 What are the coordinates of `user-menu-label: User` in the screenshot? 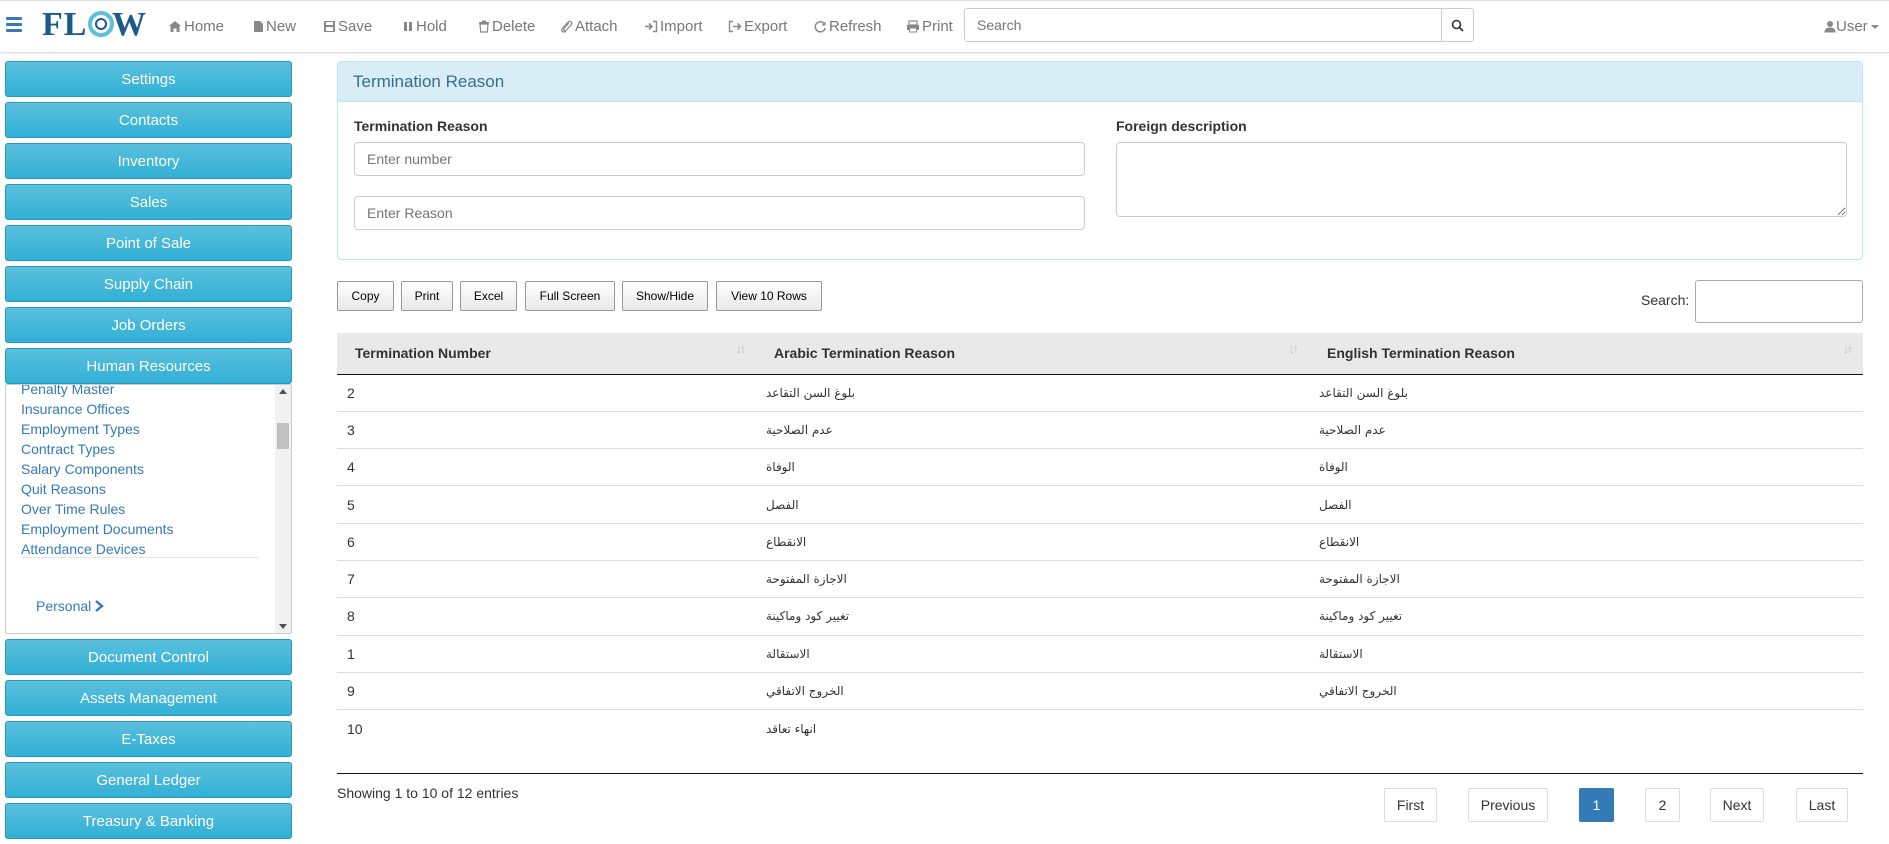 It's located at (1852, 26).